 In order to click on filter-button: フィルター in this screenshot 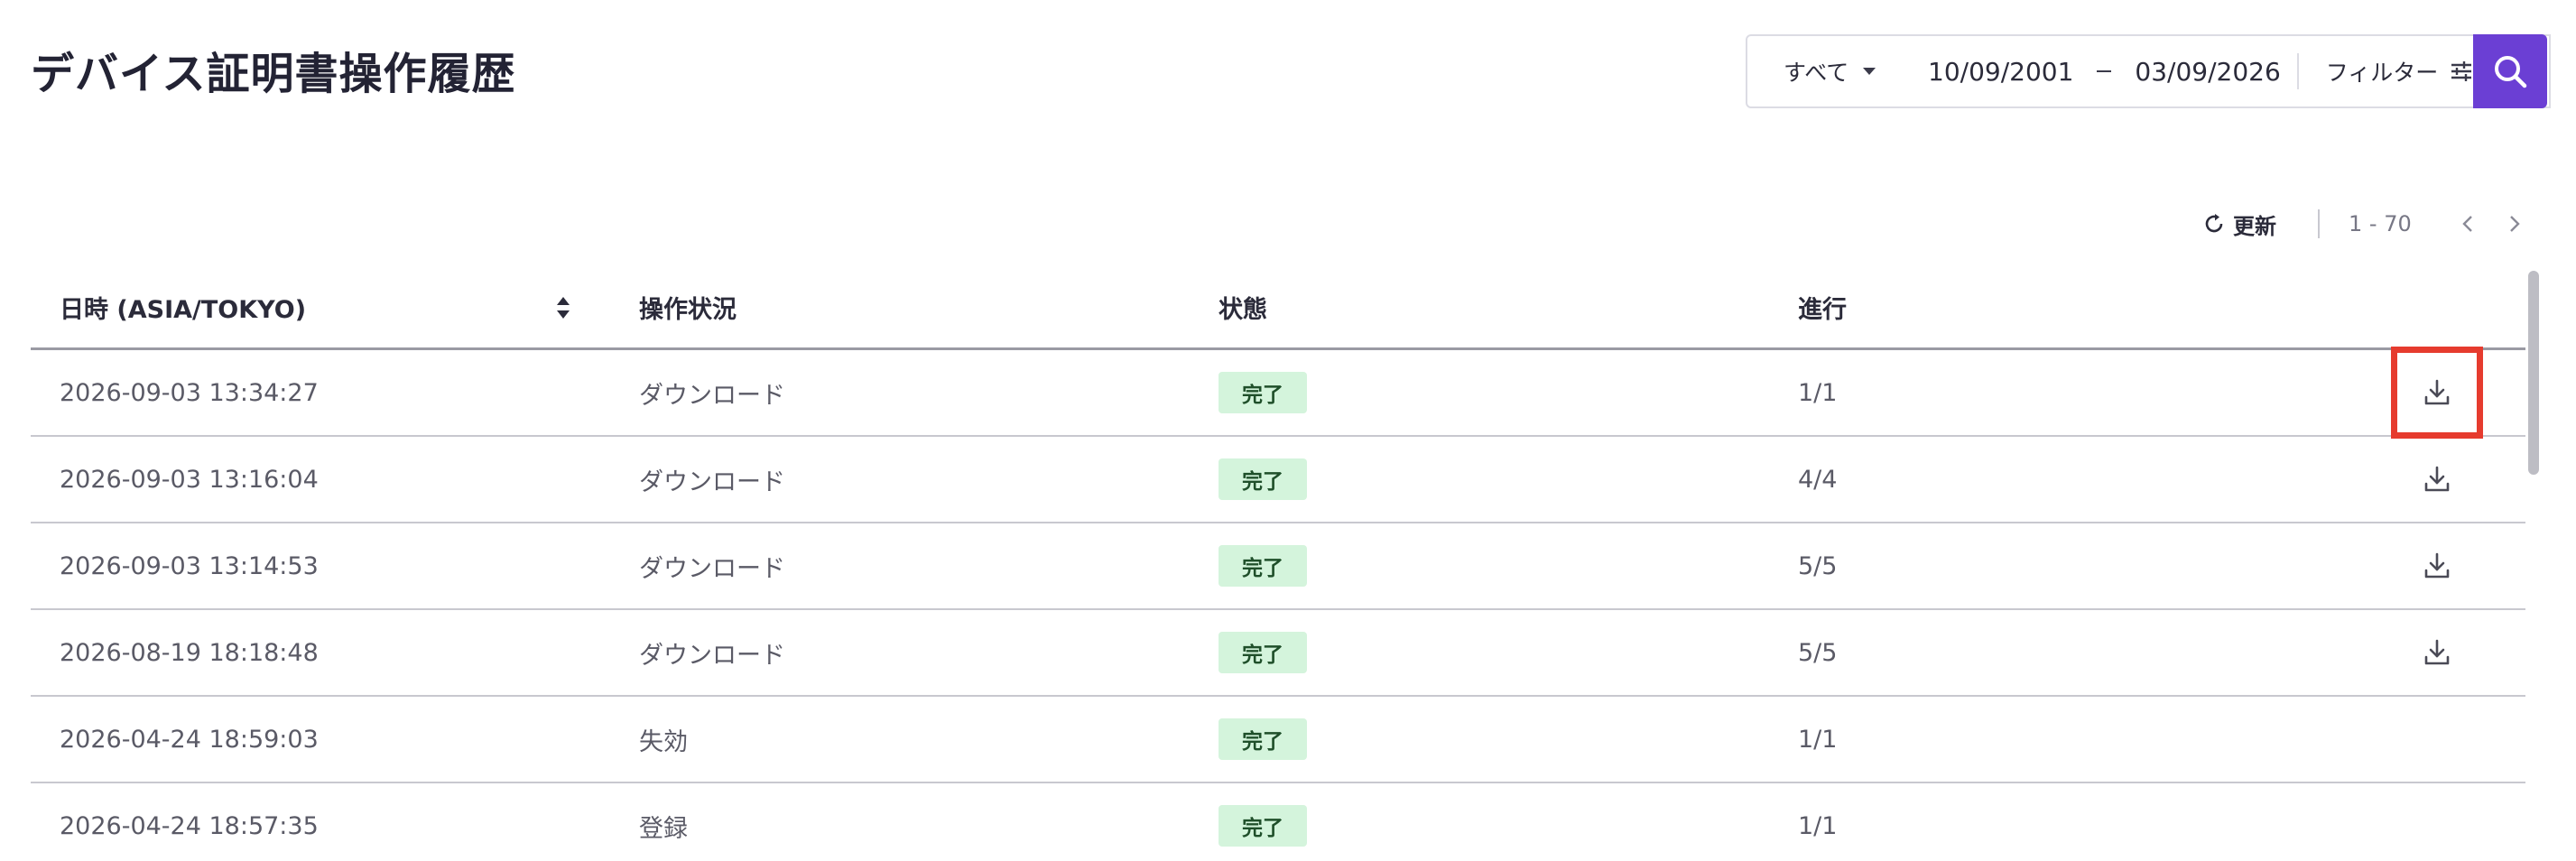, I will do `click(2387, 71)`.